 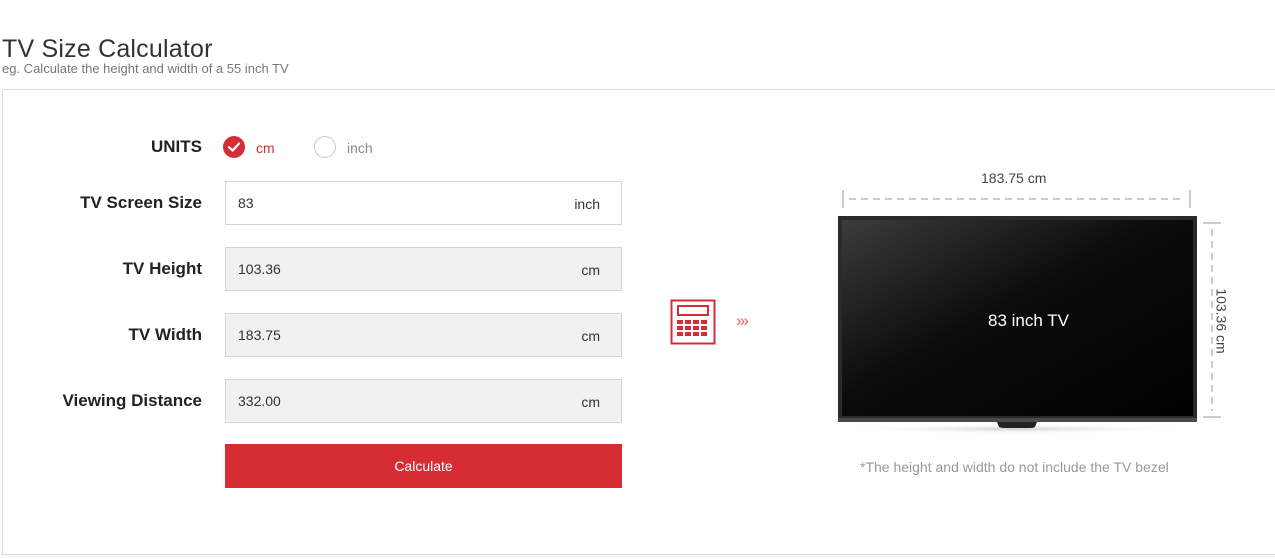 What do you see at coordinates (141, 202) in the screenshot?
I see `screen-size-label: TV Screen Size` at bounding box center [141, 202].